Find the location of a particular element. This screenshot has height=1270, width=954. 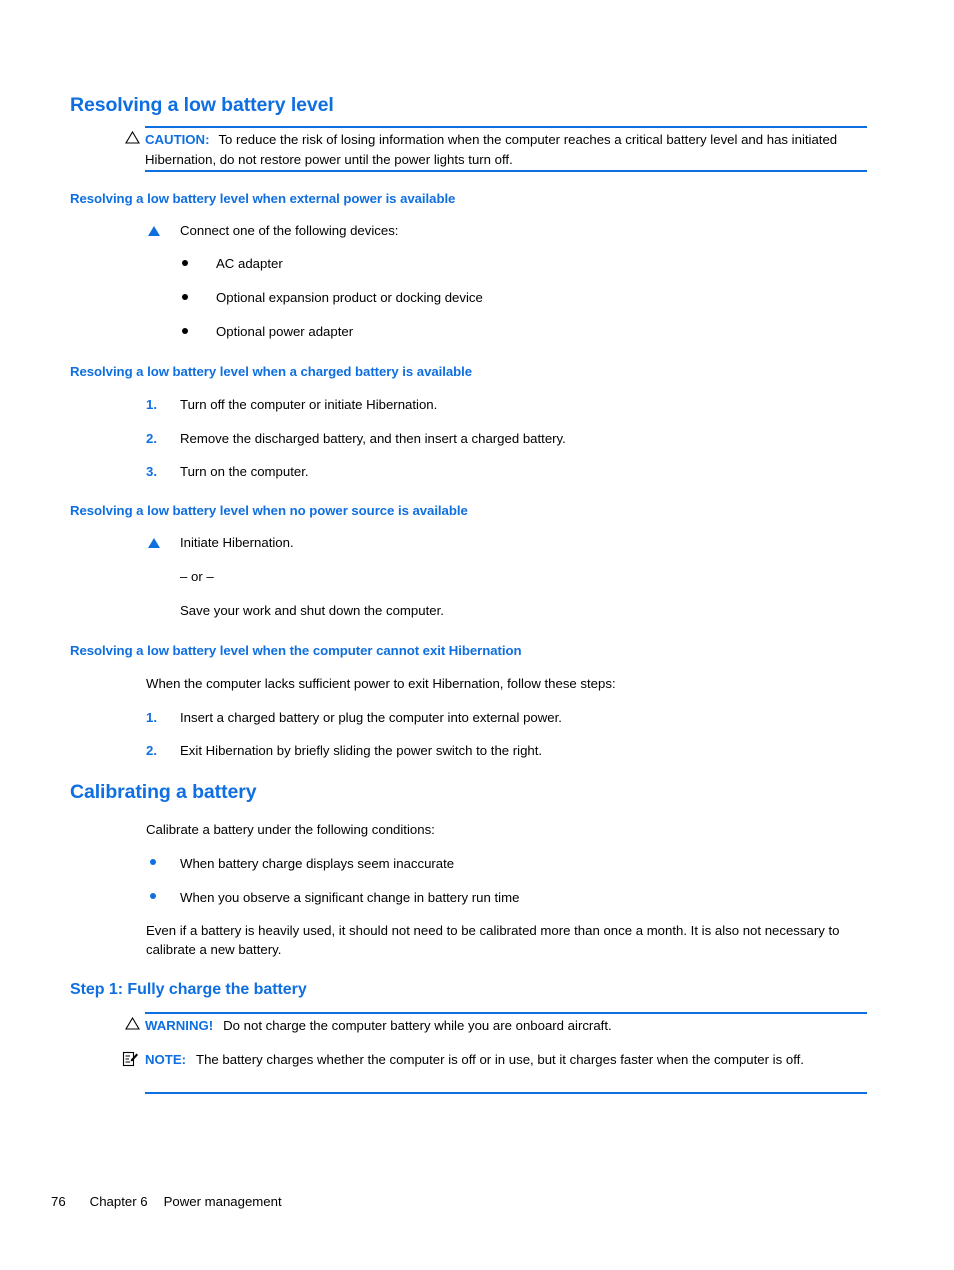

footer-chapter-title: Power management is located at coordinates (222, 1201).